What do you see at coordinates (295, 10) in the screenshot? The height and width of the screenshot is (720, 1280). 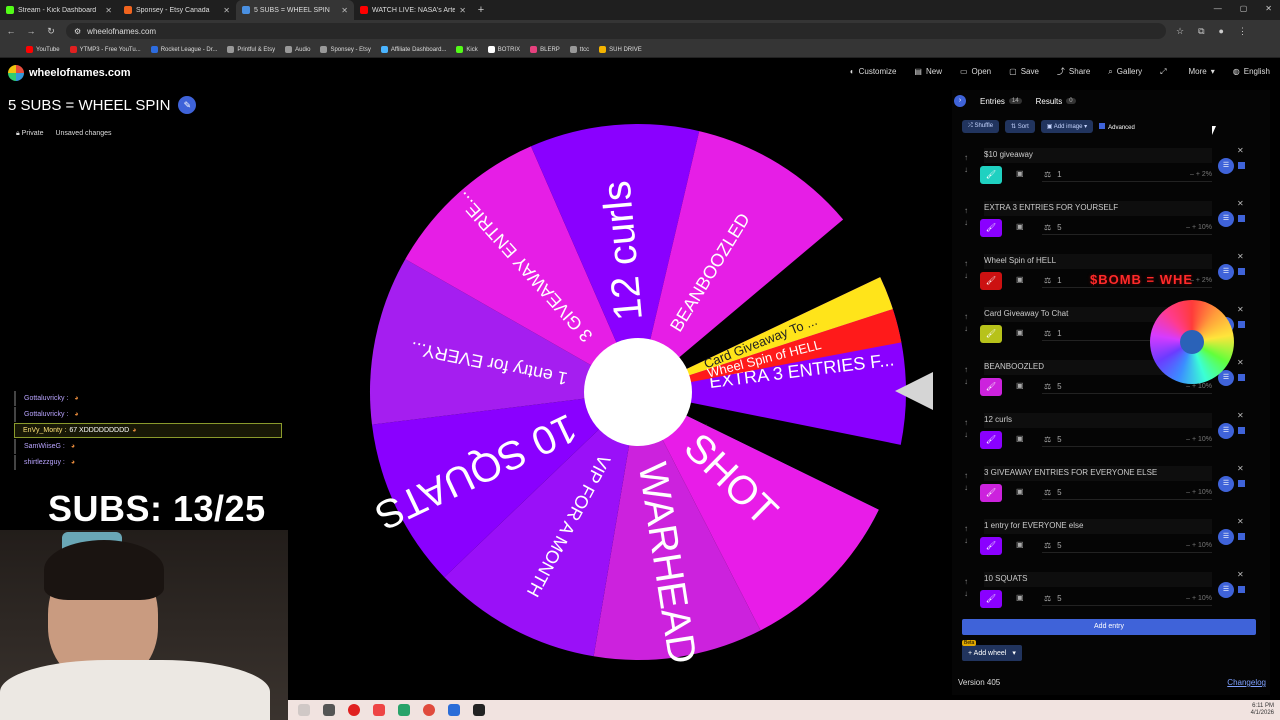 I see `browser-tab: 5 SUBS = WHEEL SPIN ✕` at bounding box center [295, 10].